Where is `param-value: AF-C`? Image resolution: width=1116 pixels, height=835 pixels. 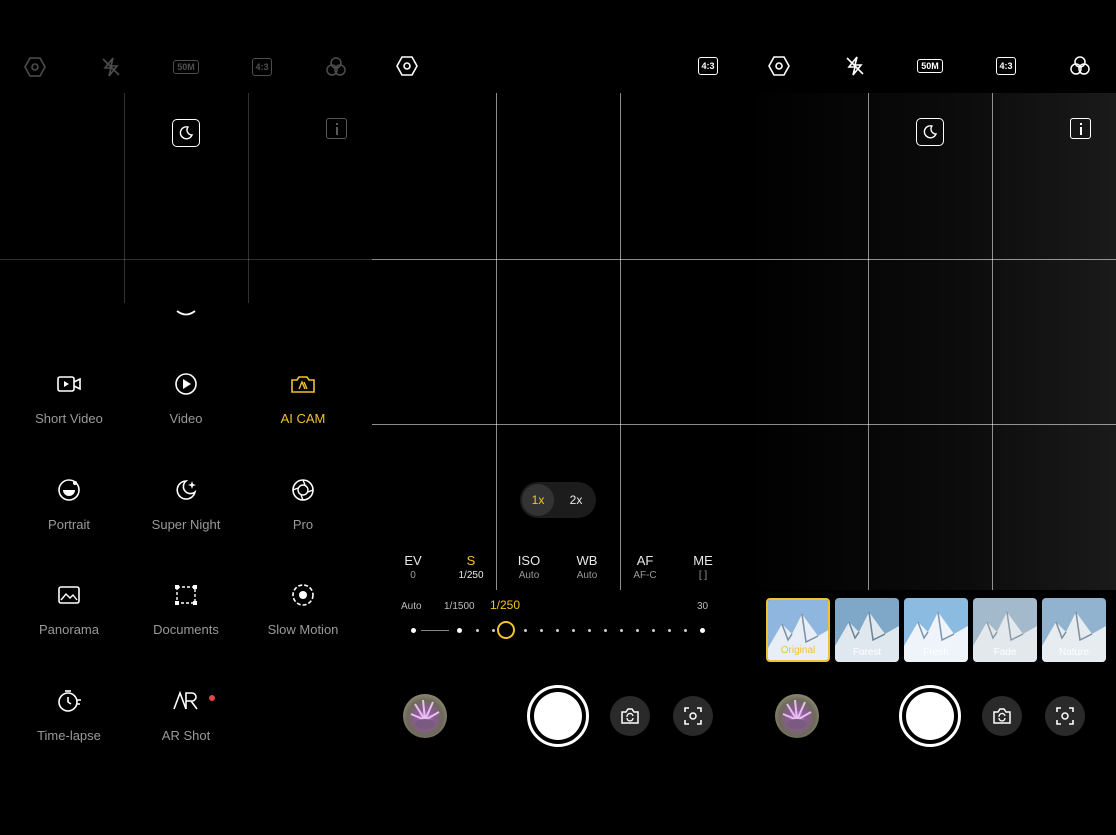
param-value: AF-C is located at coordinates (645, 575).